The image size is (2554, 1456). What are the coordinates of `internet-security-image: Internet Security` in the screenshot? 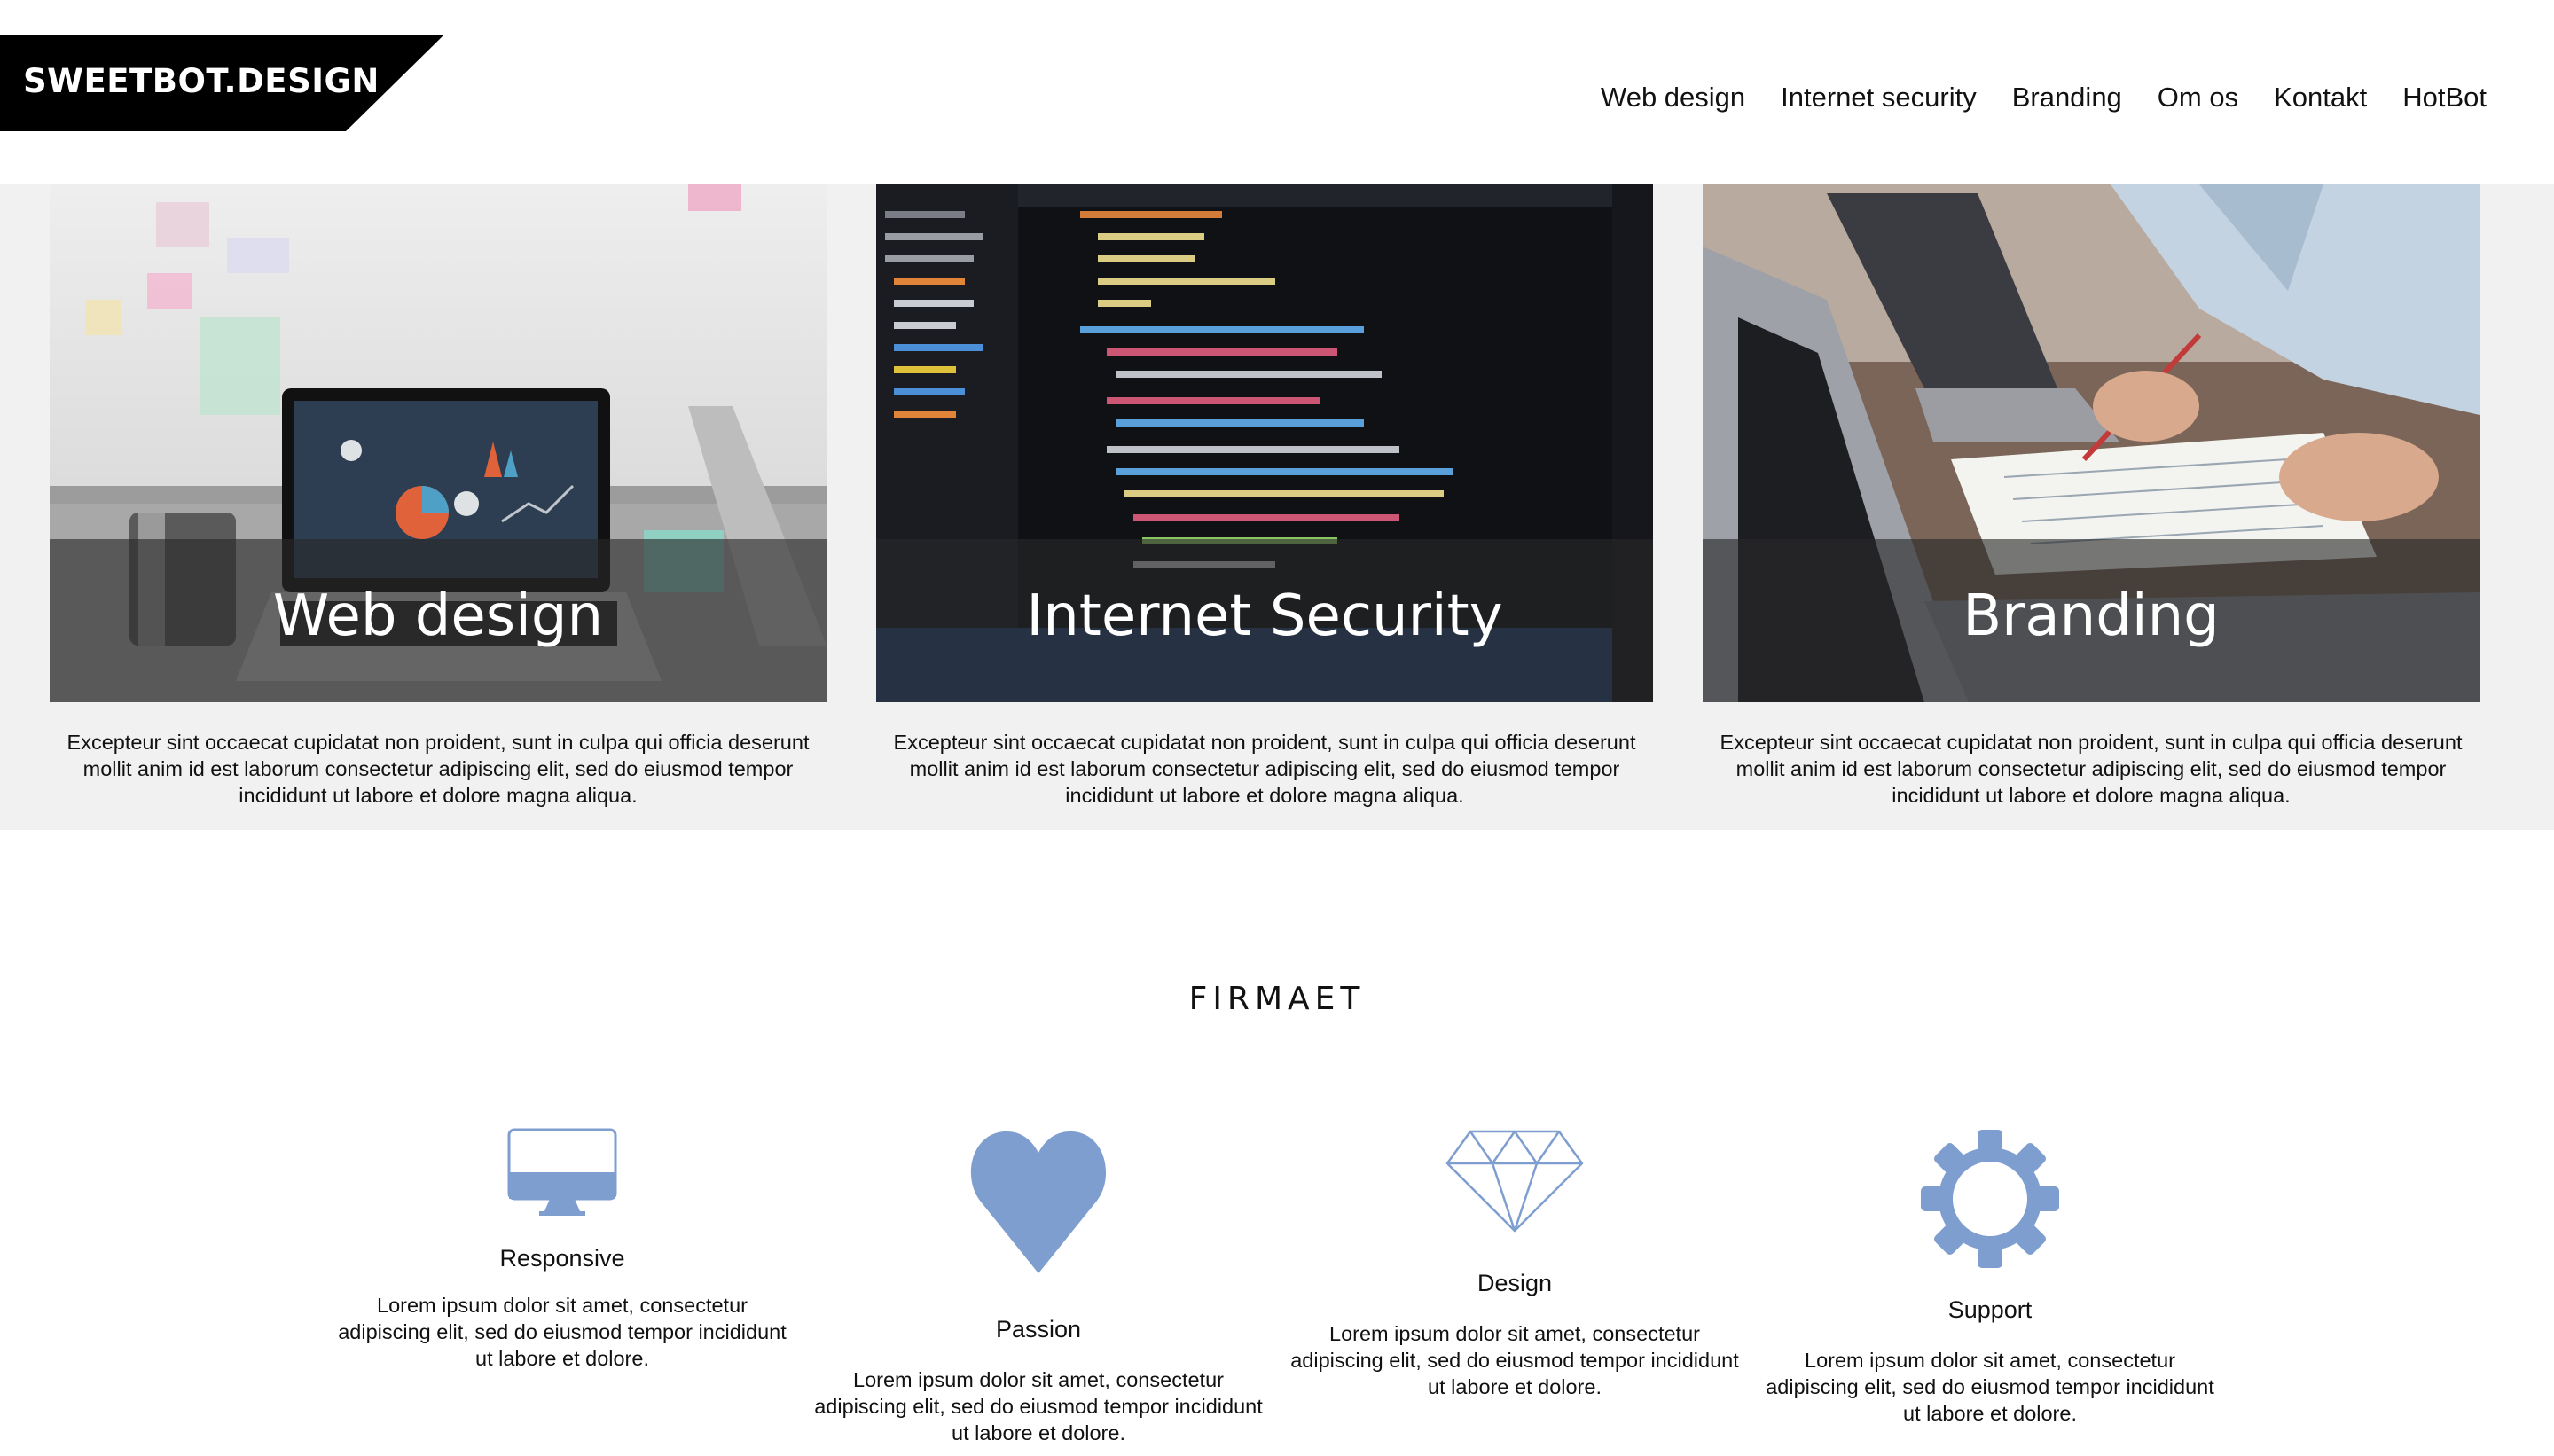 It's located at (1264, 443).